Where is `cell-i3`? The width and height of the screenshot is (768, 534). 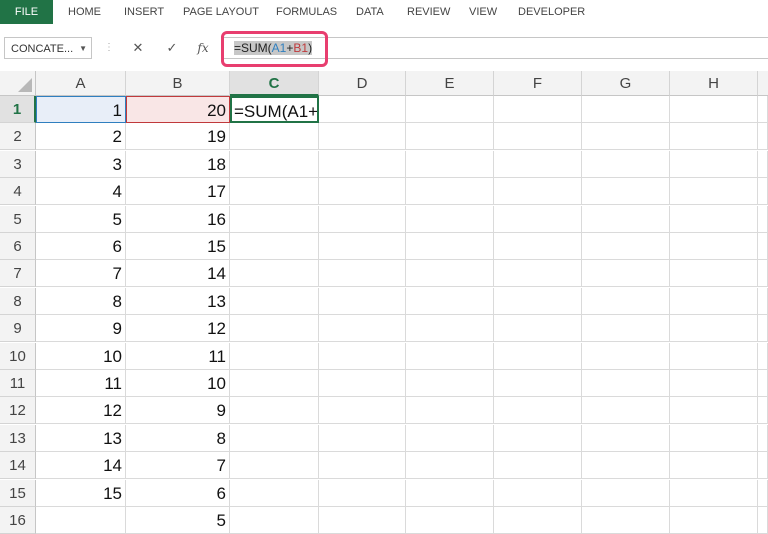
cell-i3 is located at coordinates (763, 164).